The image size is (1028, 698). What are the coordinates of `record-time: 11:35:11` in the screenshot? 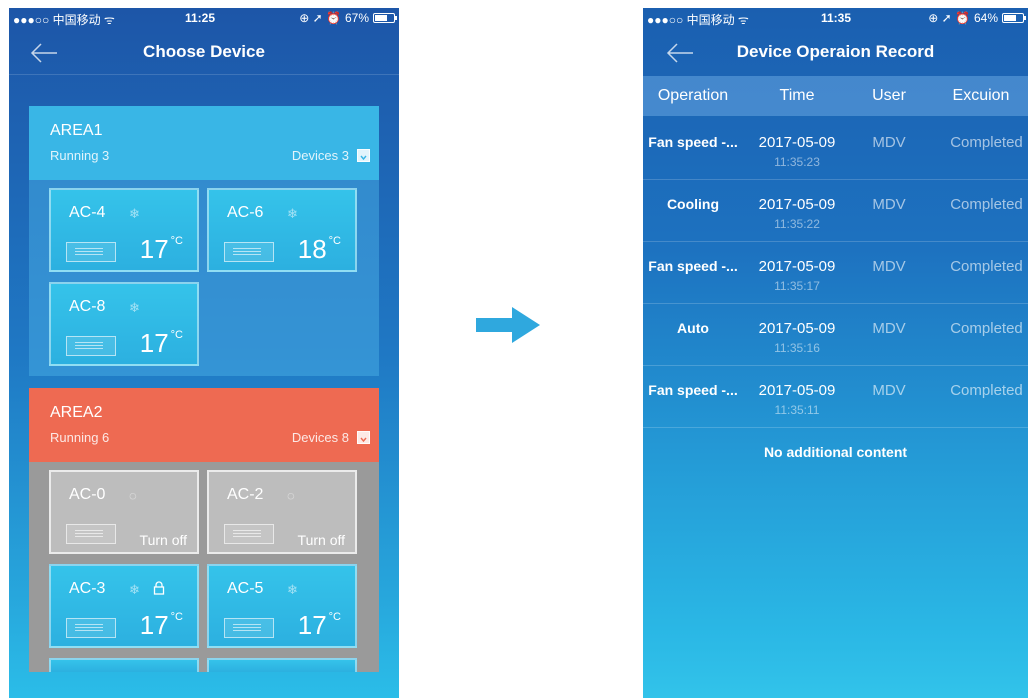 It's located at (797, 410).